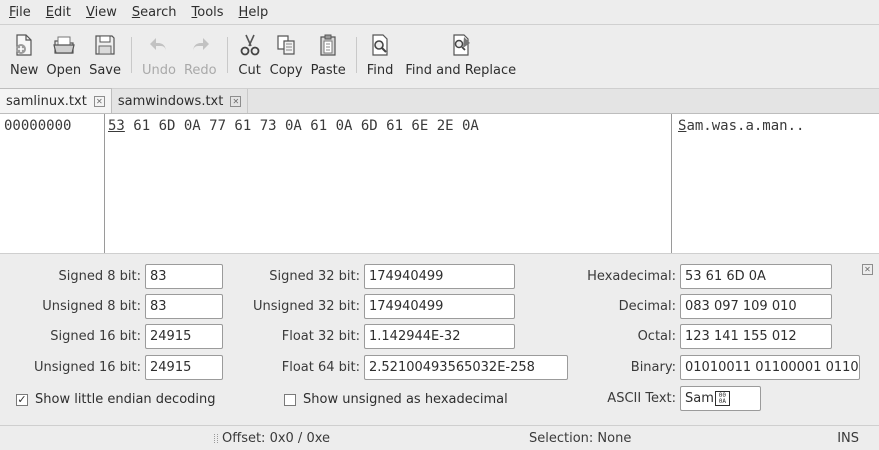 Image resolution: width=879 pixels, height=450 pixels. I want to click on find-button: Find, so click(380, 58).